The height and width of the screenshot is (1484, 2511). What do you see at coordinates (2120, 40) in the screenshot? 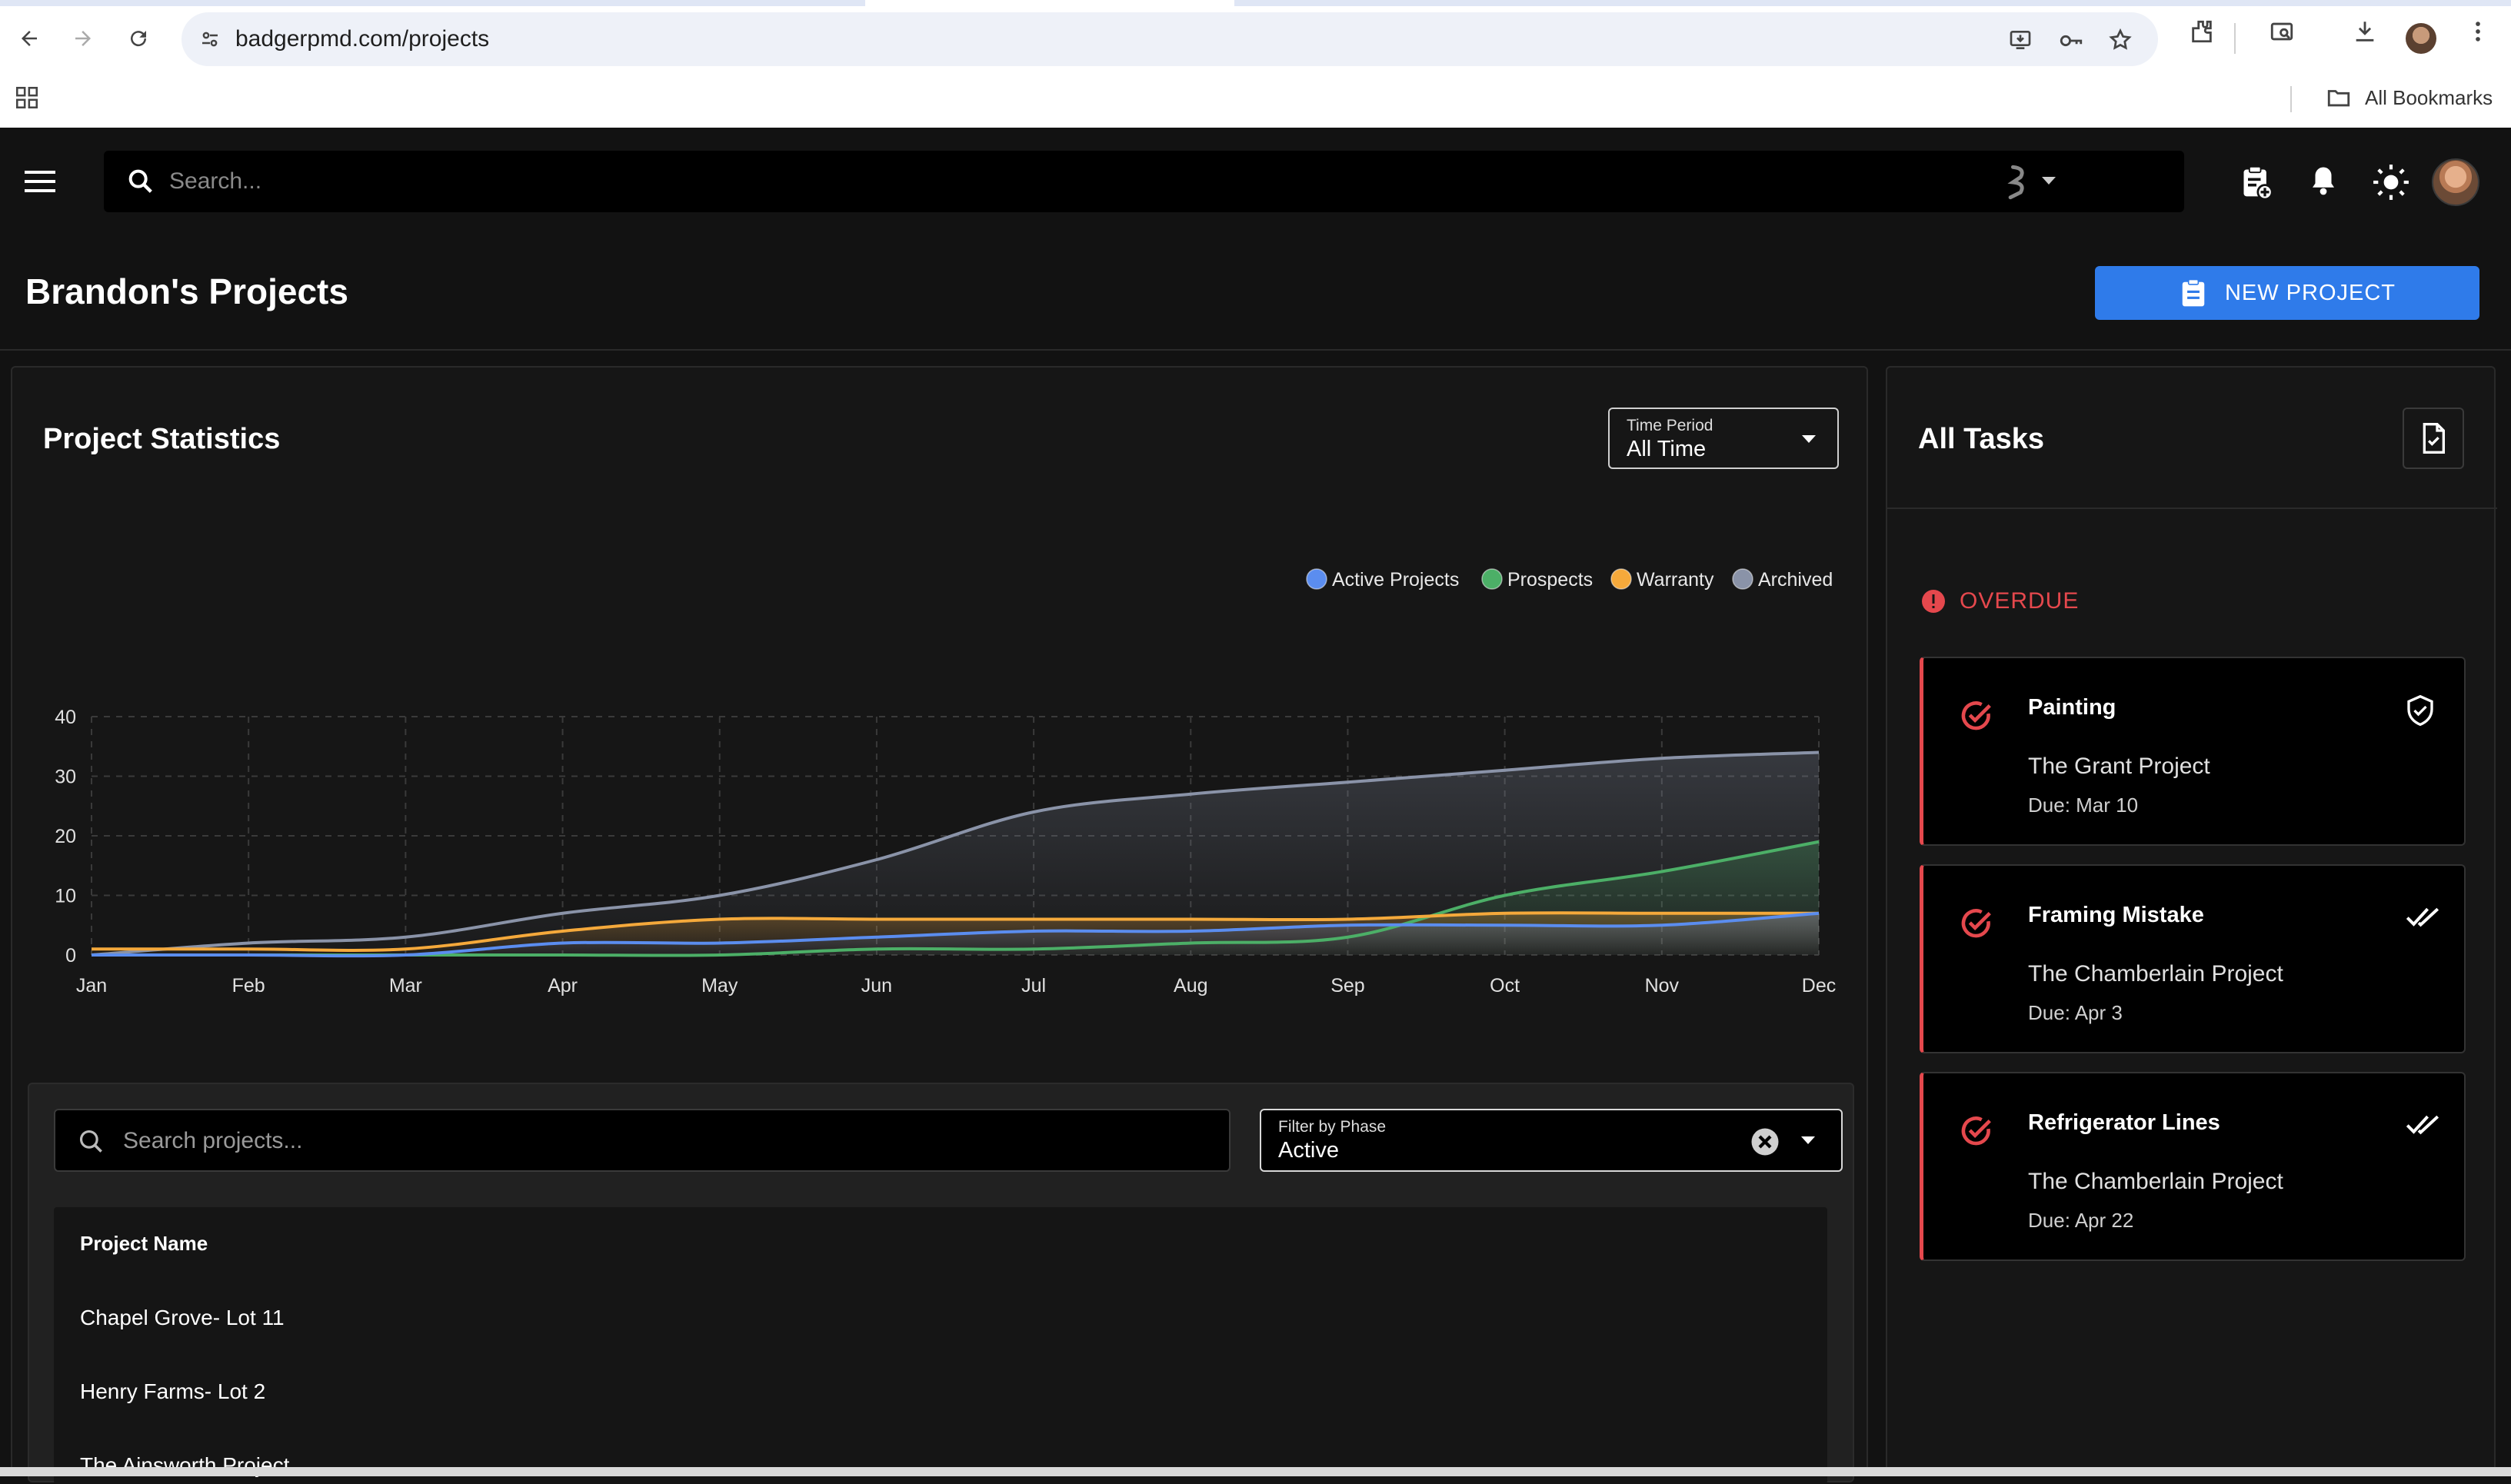
I see `bookmark-star-icon` at bounding box center [2120, 40].